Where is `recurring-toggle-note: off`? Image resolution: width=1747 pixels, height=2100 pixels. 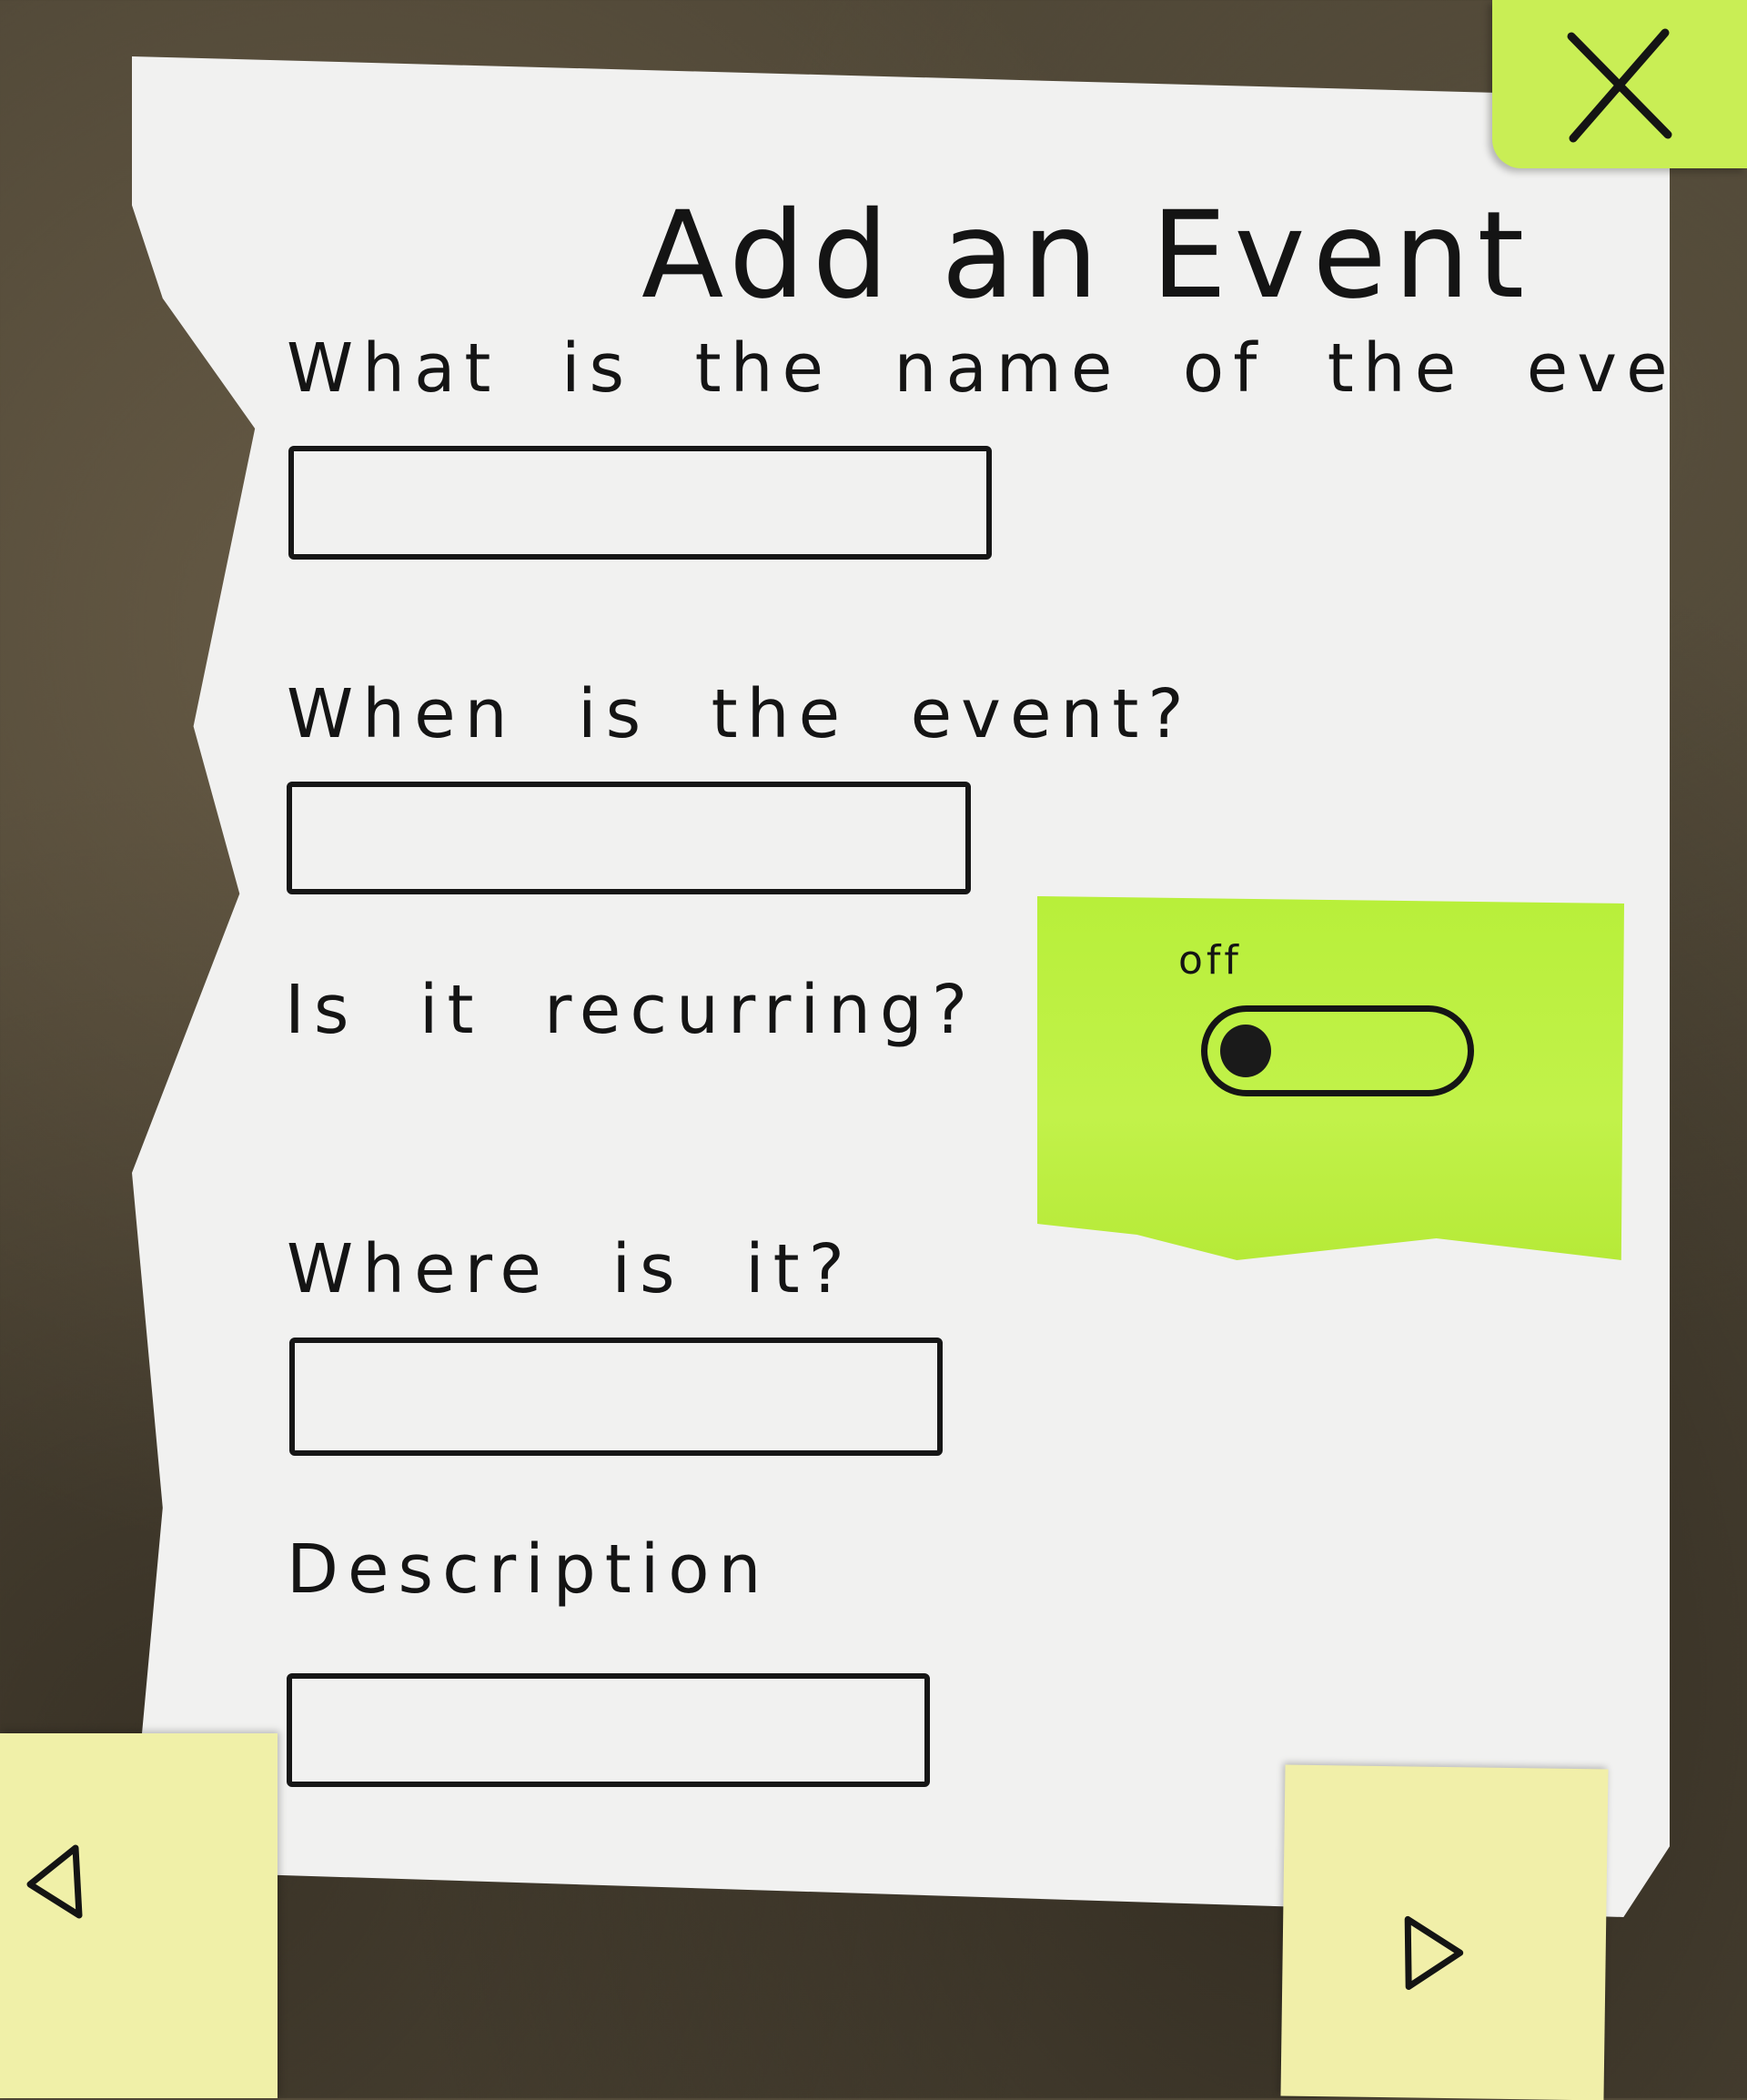
recurring-toggle-note: off is located at coordinates (1331, 1078).